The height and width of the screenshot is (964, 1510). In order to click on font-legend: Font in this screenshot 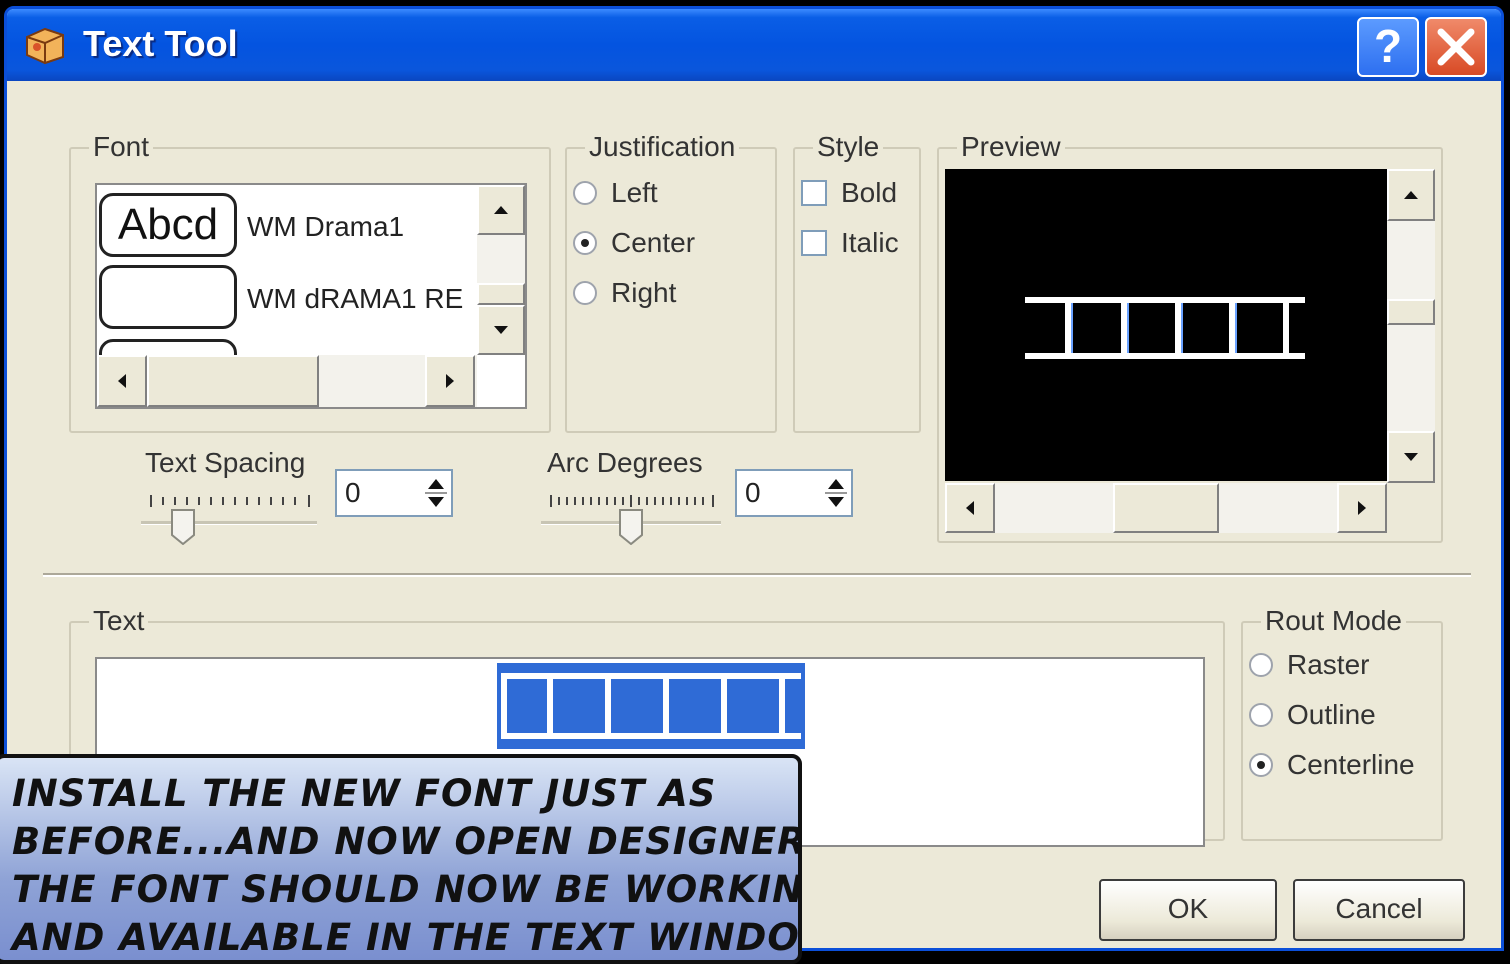, I will do `click(121, 147)`.